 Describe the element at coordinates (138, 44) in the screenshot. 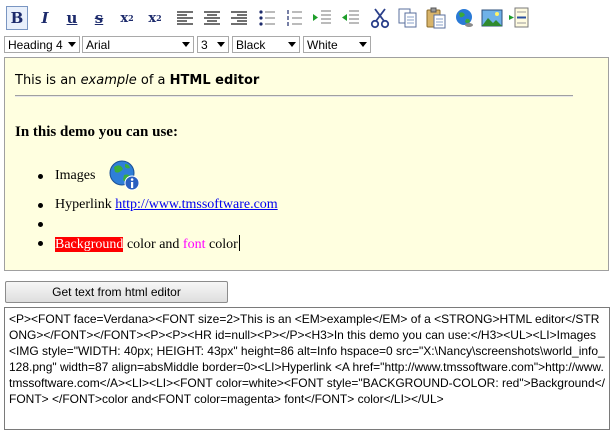

I see `font-select: Arial` at that location.